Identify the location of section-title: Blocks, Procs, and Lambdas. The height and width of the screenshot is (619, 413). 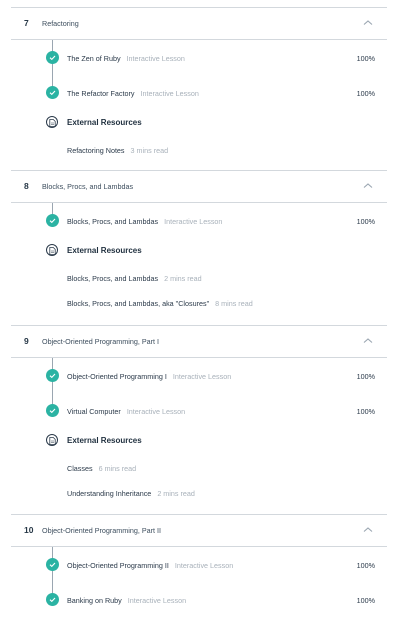
(88, 186).